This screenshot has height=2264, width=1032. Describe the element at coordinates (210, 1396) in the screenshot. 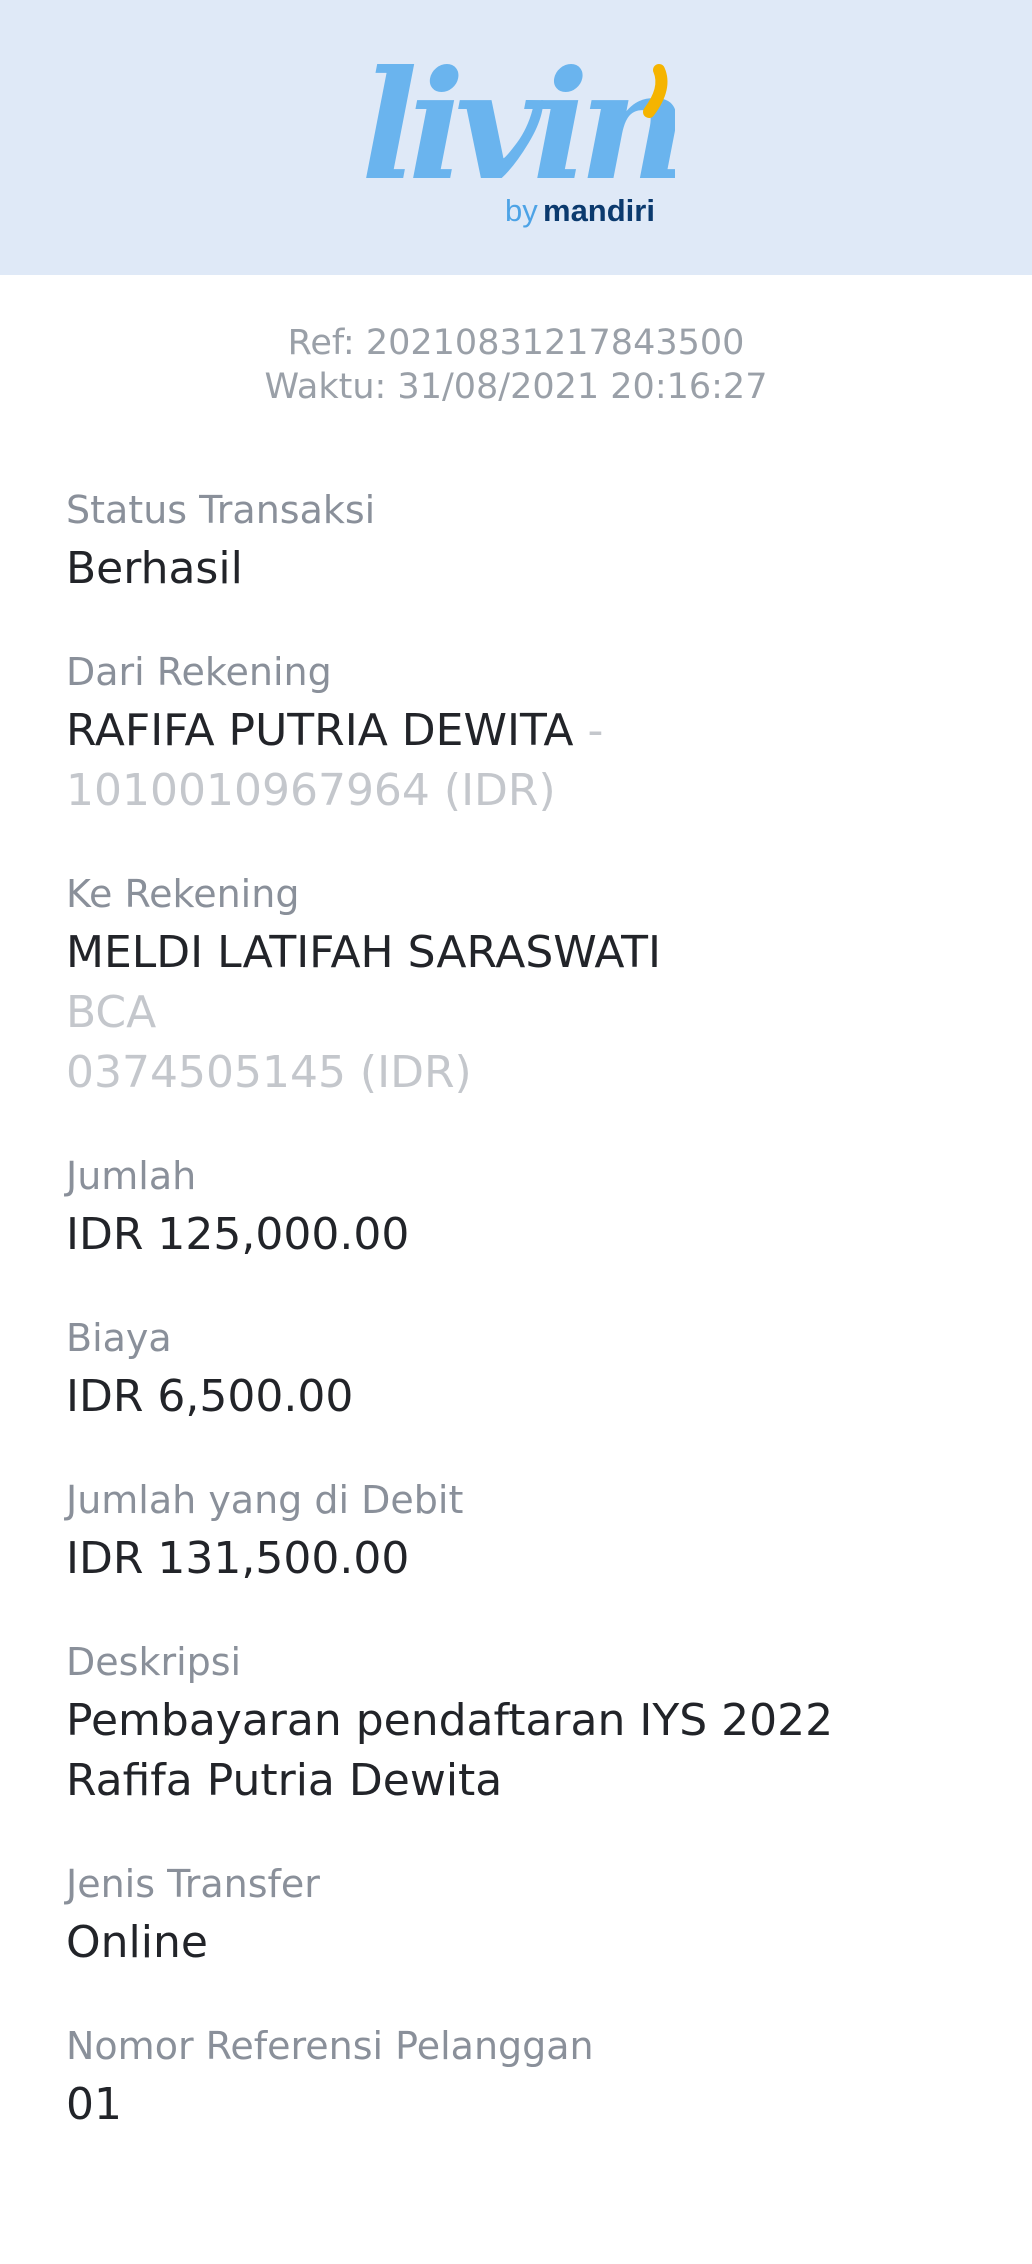

I see `fee-value: IDR 6,500.00` at that location.